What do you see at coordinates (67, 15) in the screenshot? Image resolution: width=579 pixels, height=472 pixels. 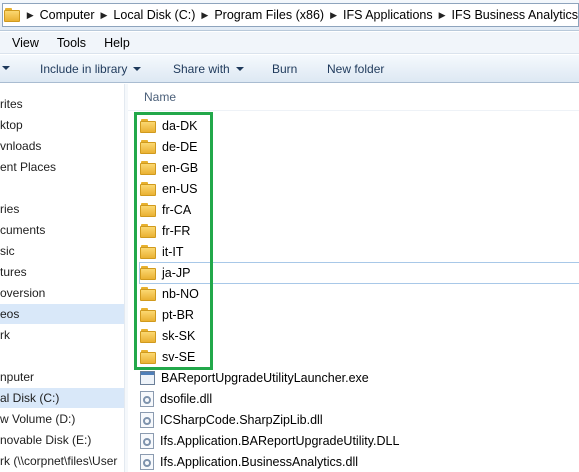 I see `breadcrumb-computer: Computer` at bounding box center [67, 15].